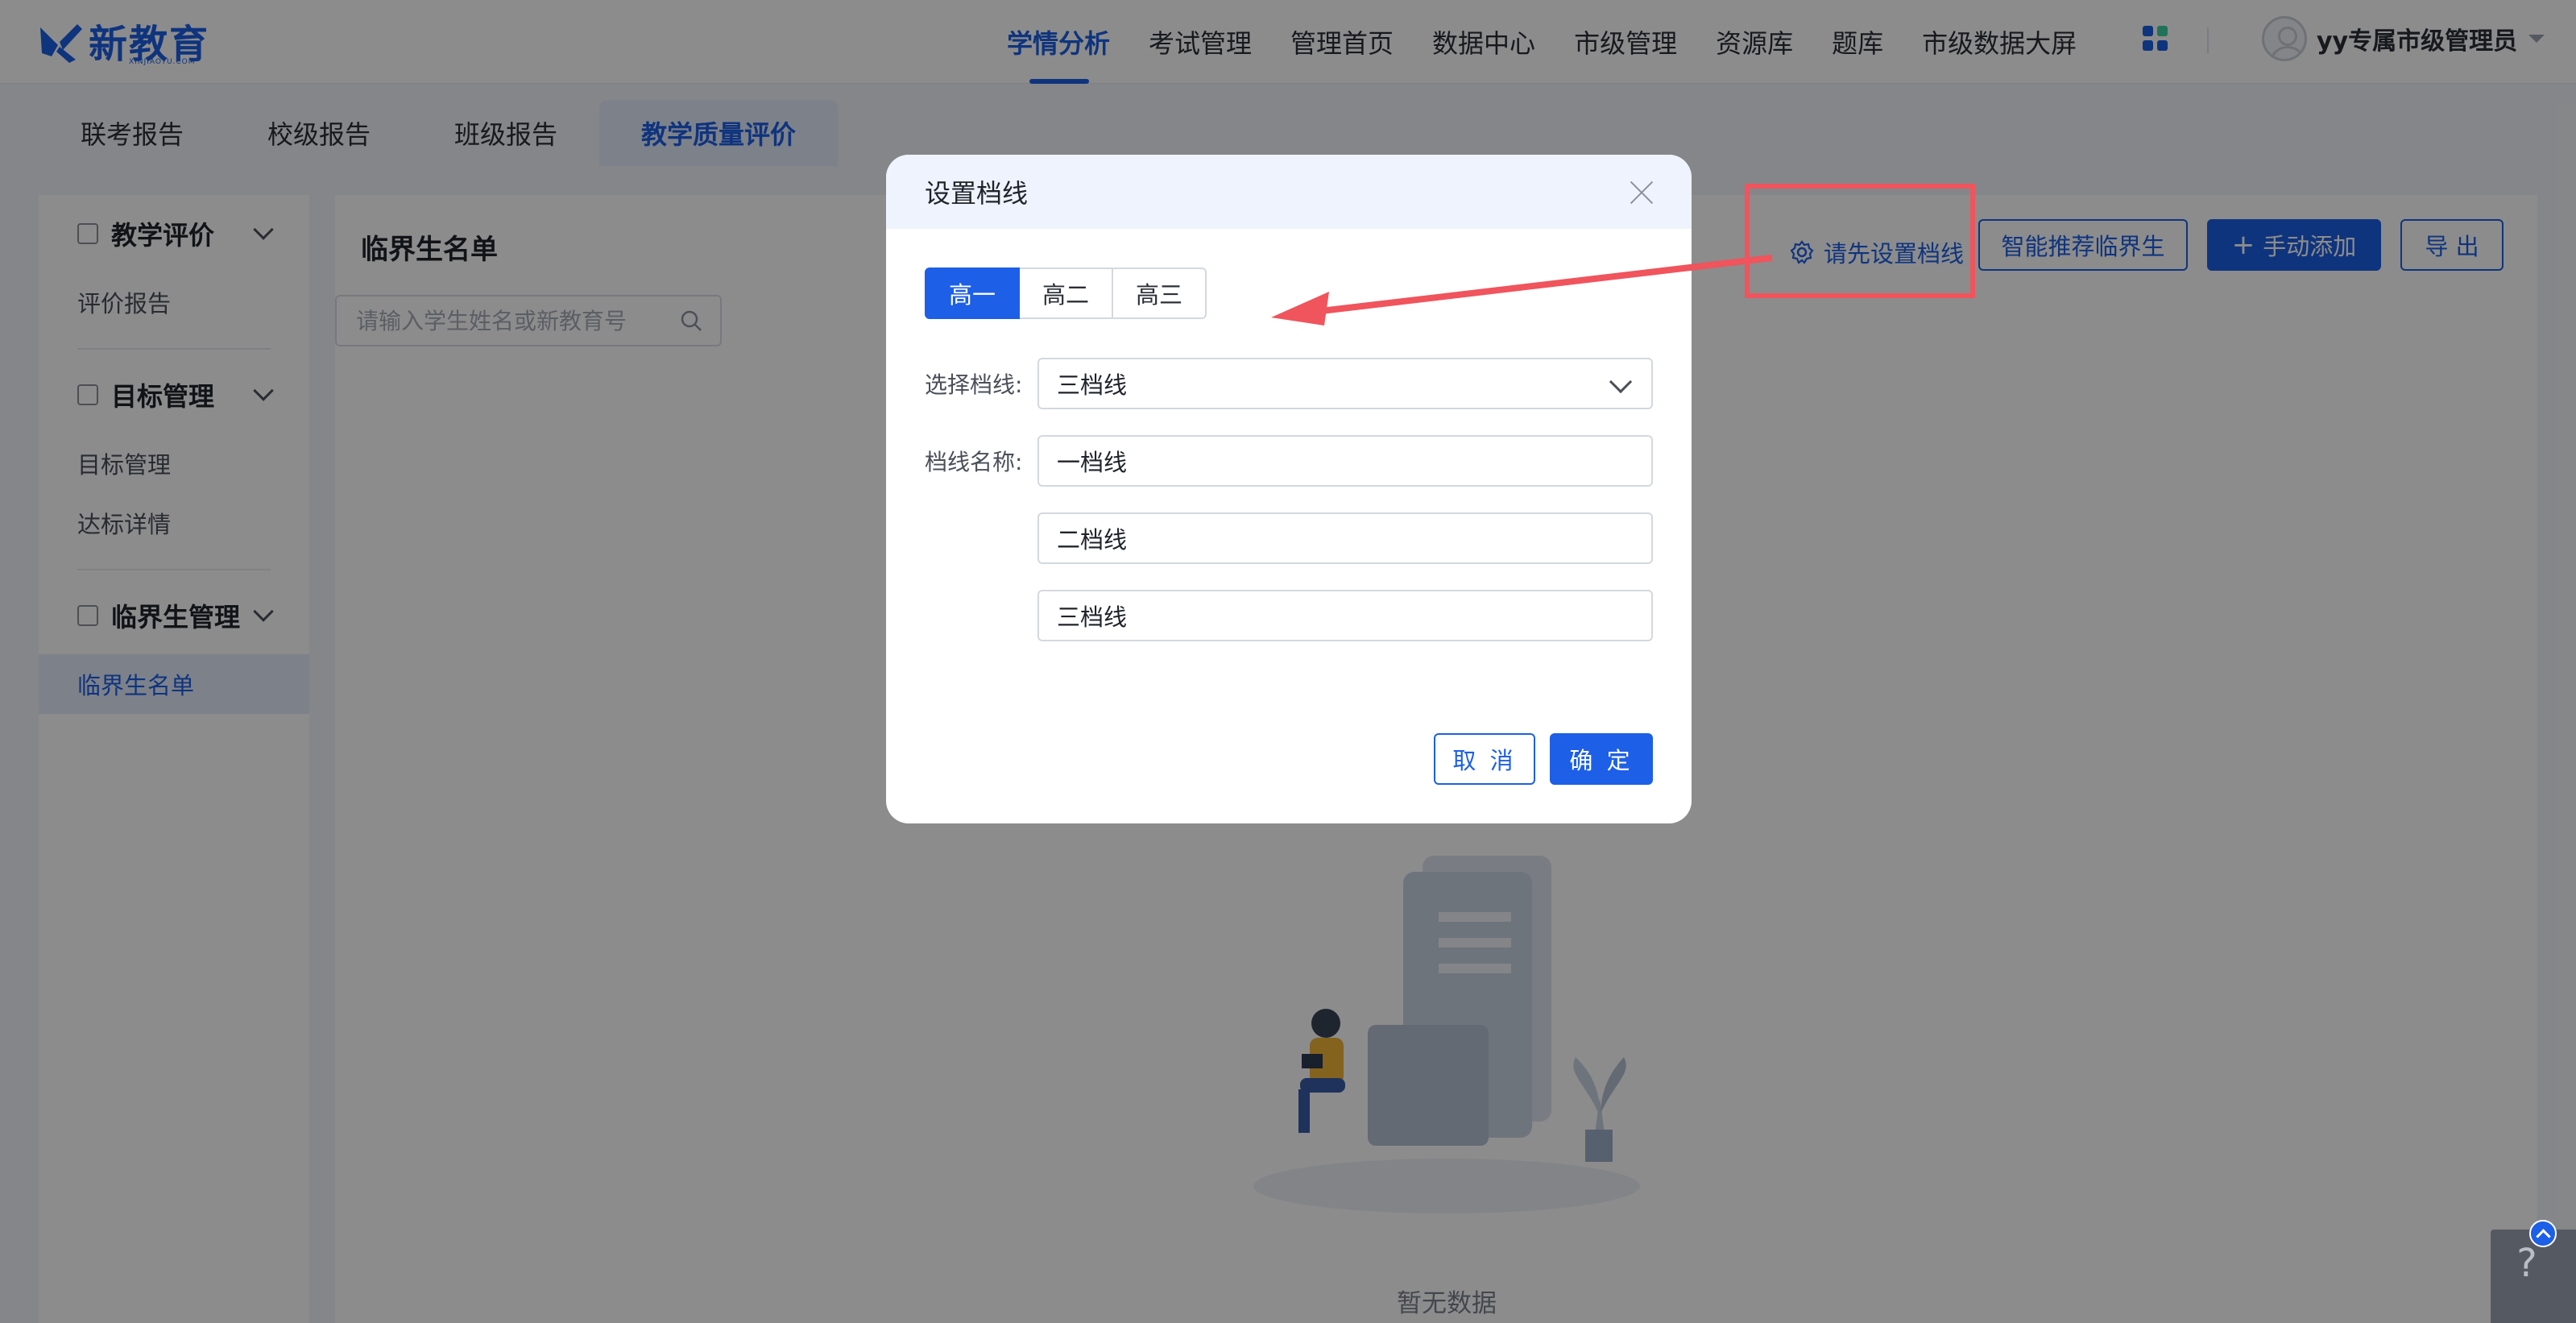 The height and width of the screenshot is (1323, 2576). I want to click on line-name-label: 档线名称:, so click(974, 462).